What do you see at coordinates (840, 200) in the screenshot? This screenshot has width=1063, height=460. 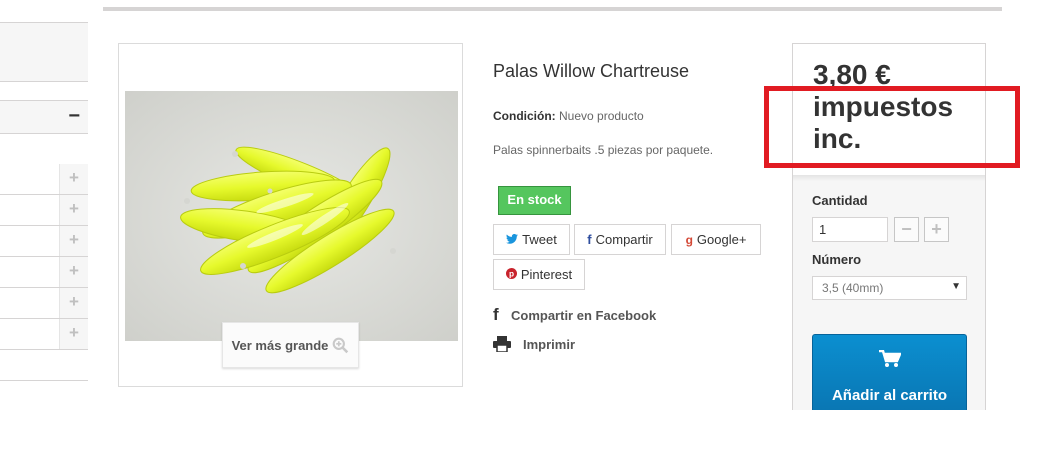 I see `quantity-label: Cantidad` at bounding box center [840, 200].